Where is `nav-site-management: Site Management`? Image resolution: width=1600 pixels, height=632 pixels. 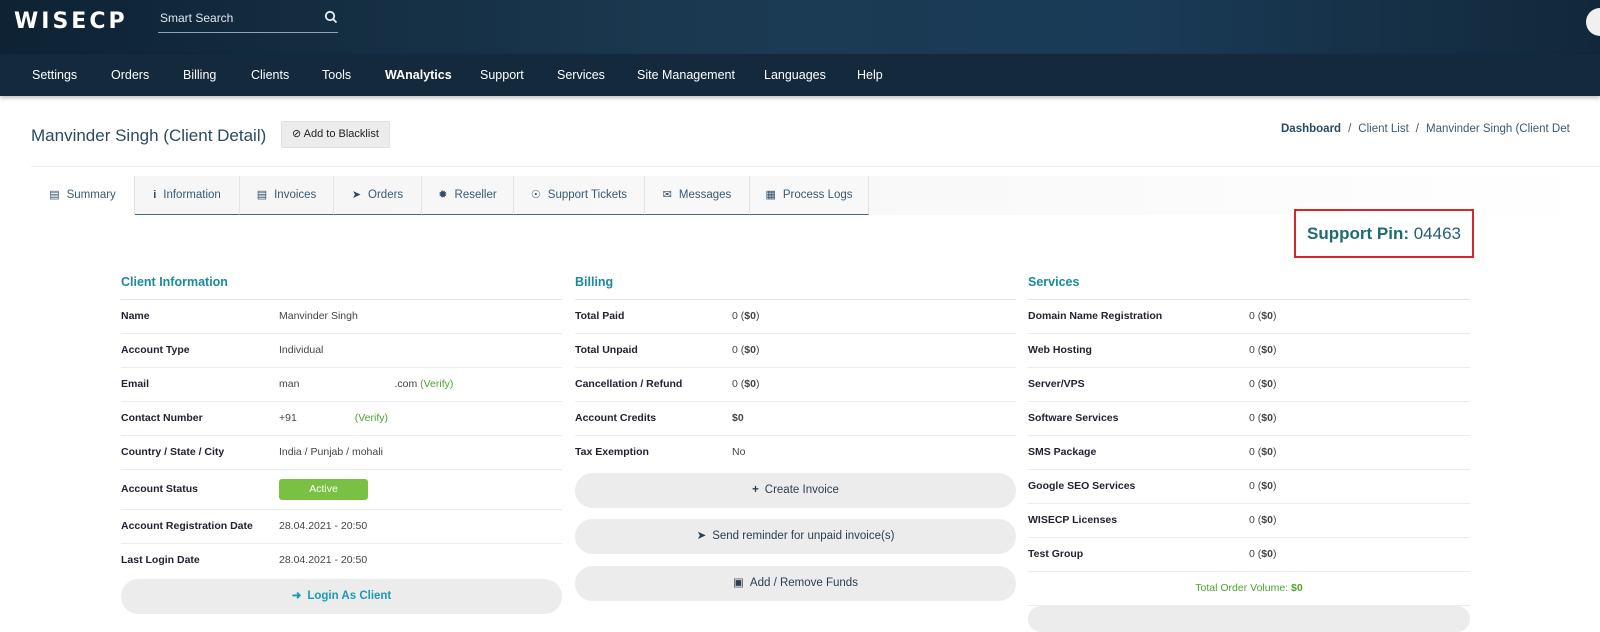 nav-site-management: Site Management is located at coordinates (686, 75).